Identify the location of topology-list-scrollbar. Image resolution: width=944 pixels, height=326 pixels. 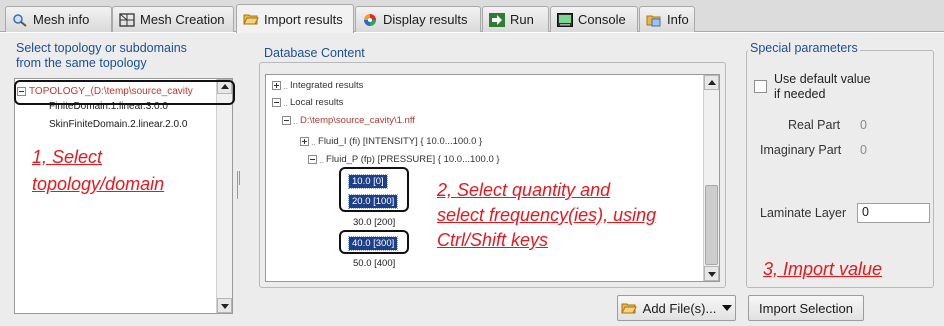
(224, 196).